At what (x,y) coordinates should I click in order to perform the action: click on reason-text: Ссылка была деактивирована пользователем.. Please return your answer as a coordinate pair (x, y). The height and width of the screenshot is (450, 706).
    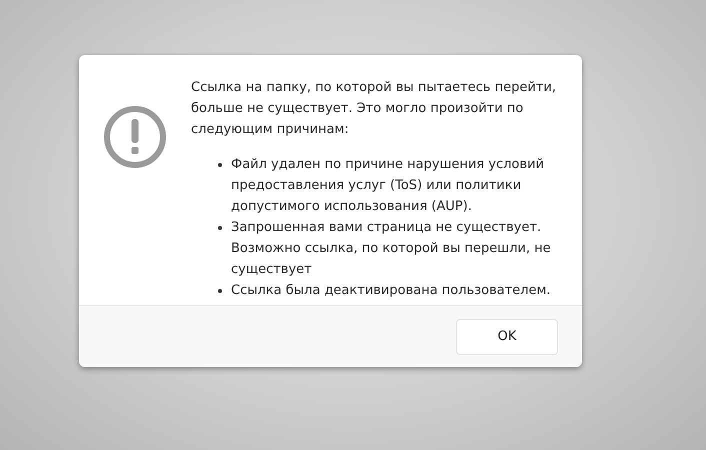
    Looking at the image, I should click on (391, 291).